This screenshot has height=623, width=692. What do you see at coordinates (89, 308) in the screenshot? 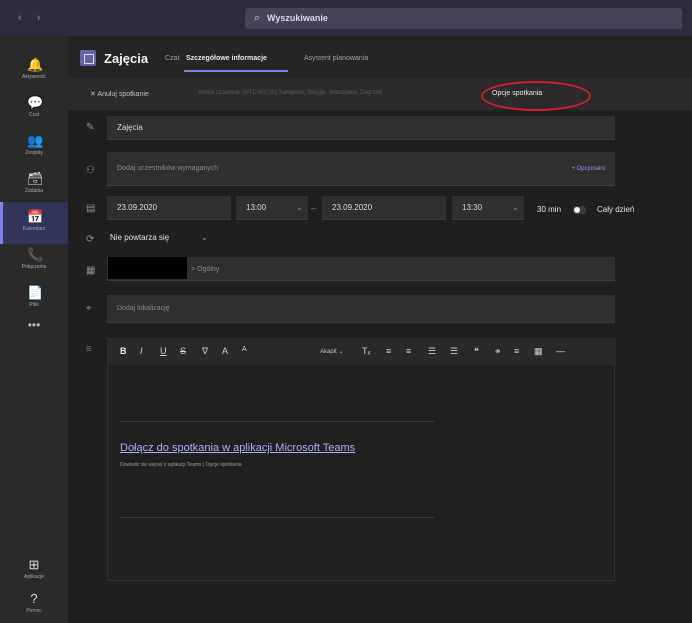
I see `location-icon: ⌖` at bounding box center [89, 308].